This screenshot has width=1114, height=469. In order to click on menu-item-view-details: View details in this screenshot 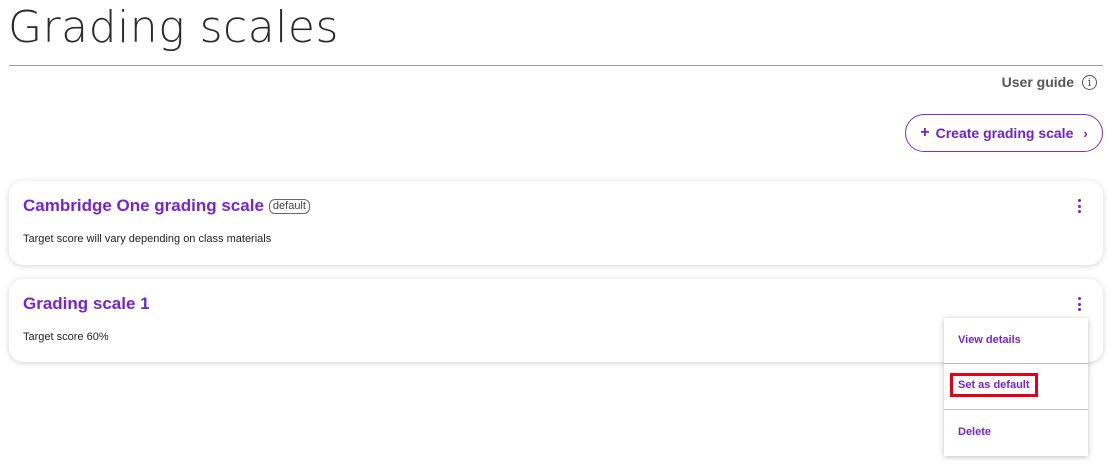, I will do `click(989, 340)`.